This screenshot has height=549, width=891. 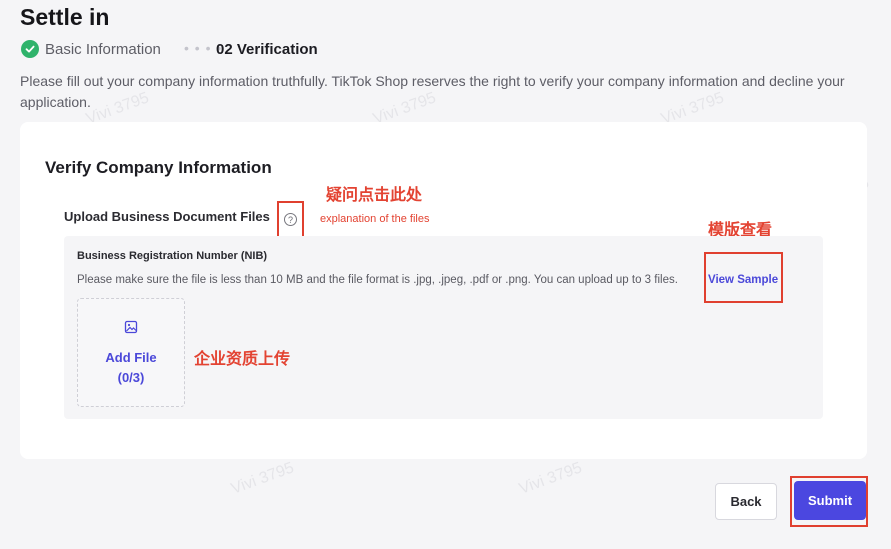 What do you see at coordinates (746, 501) in the screenshot?
I see `back-button: Back` at bounding box center [746, 501].